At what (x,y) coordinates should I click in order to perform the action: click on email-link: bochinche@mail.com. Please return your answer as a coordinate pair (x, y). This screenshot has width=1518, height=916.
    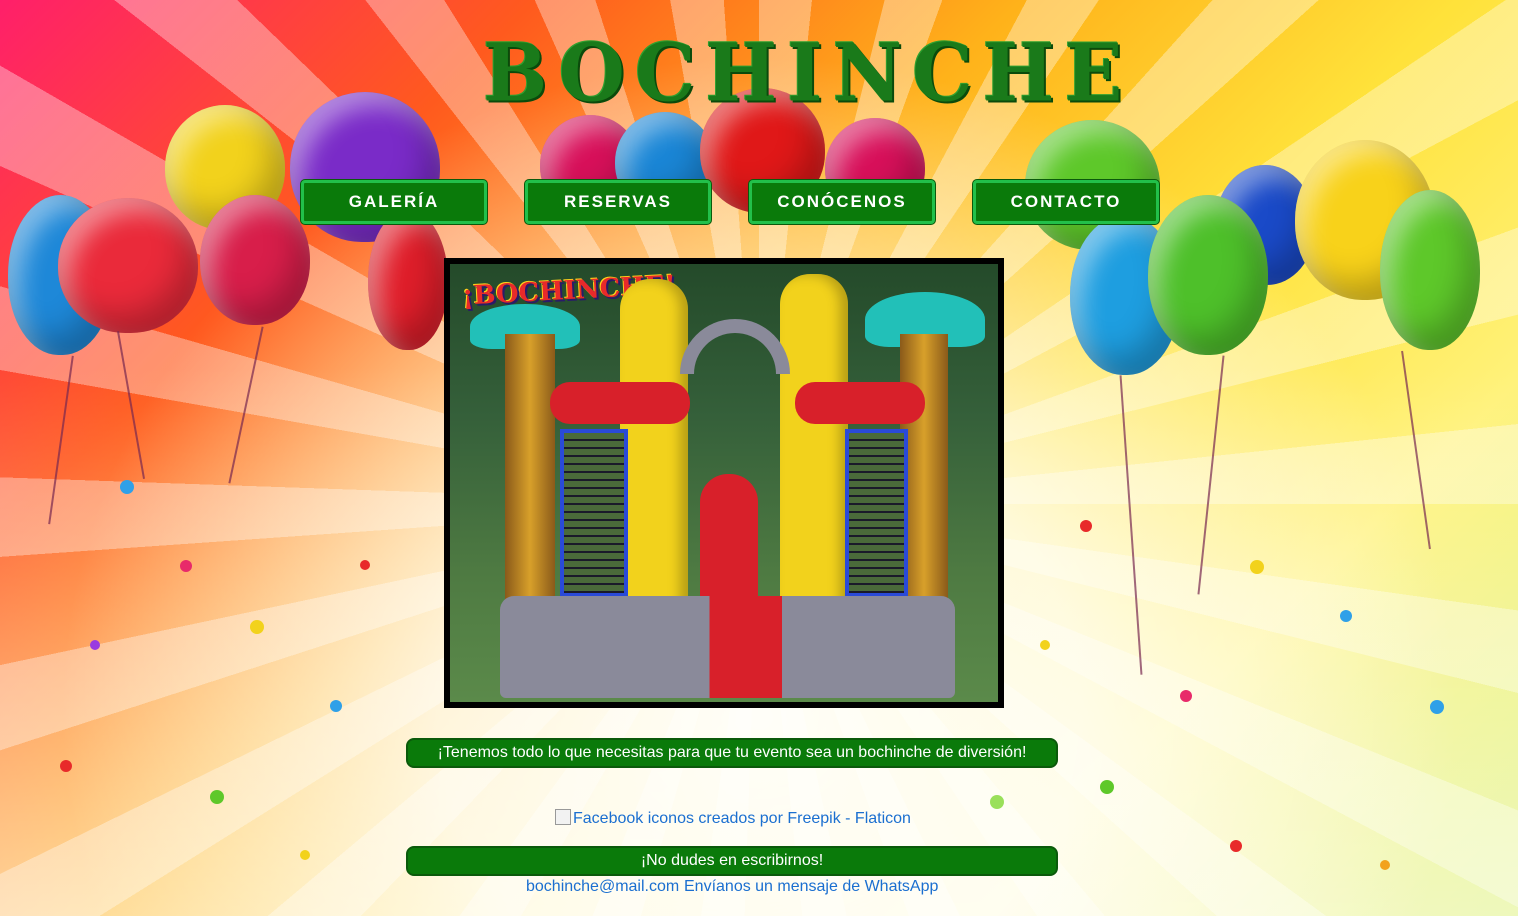
    Looking at the image, I should click on (602, 887).